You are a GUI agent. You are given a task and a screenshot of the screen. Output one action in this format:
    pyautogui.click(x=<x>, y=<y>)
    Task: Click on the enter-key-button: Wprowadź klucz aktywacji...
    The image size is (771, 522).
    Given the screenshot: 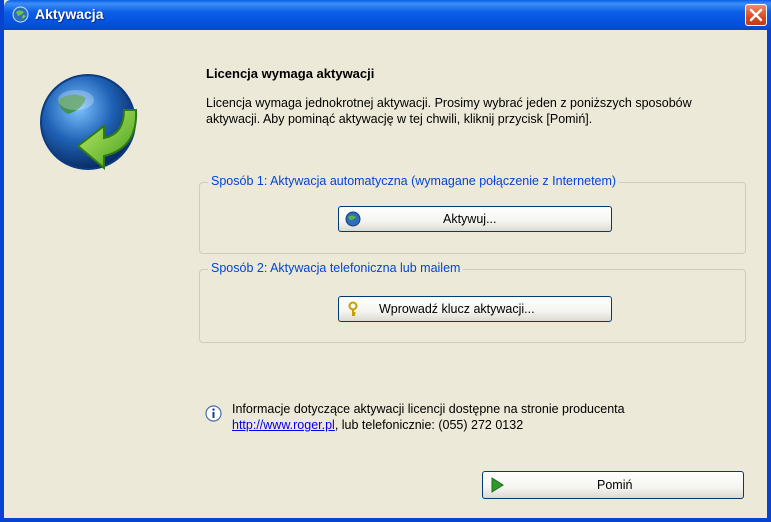 What is the action you would take?
    pyautogui.click(x=475, y=309)
    